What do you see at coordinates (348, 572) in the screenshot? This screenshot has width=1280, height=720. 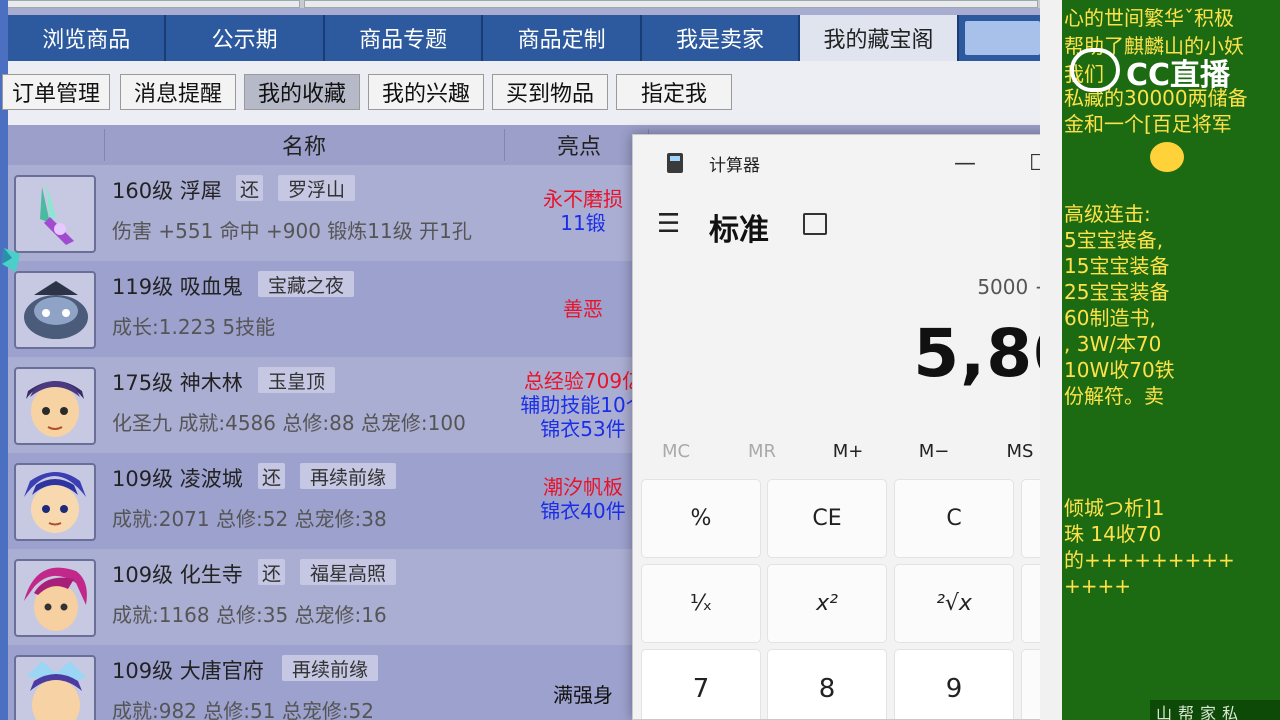 I see `server-tag: 福星高照` at bounding box center [348, 572].